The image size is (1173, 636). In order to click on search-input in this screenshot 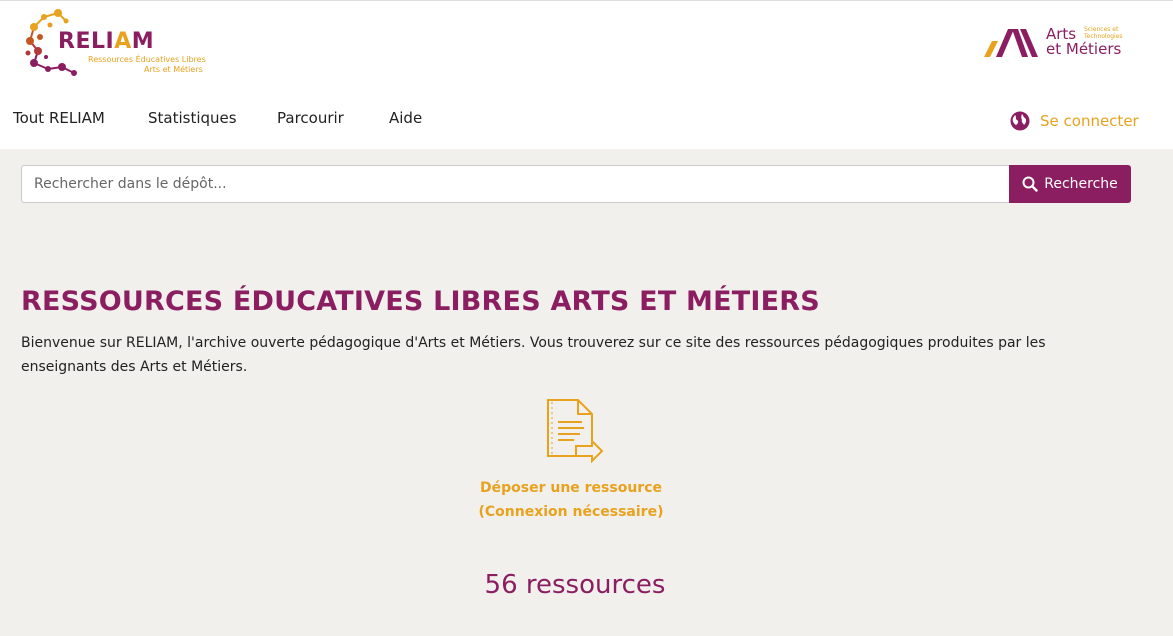, I will do `click(515, 184)`.